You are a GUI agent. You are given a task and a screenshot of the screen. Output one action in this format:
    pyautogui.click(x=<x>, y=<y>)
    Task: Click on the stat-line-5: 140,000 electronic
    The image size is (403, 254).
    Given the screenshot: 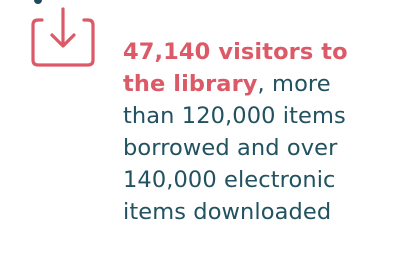 What is the action you would take?
    pyautogui.click(x=229, y=180)
    